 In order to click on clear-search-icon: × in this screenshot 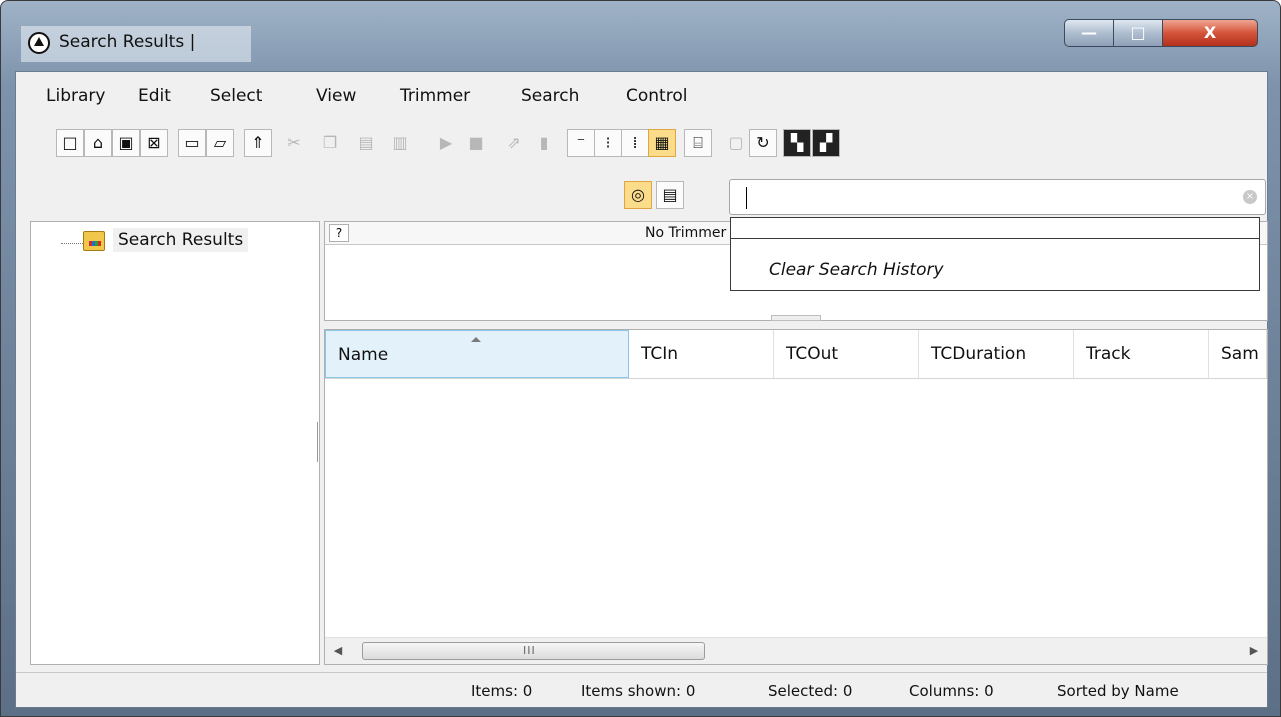, I will do `click(1250, 197)`.